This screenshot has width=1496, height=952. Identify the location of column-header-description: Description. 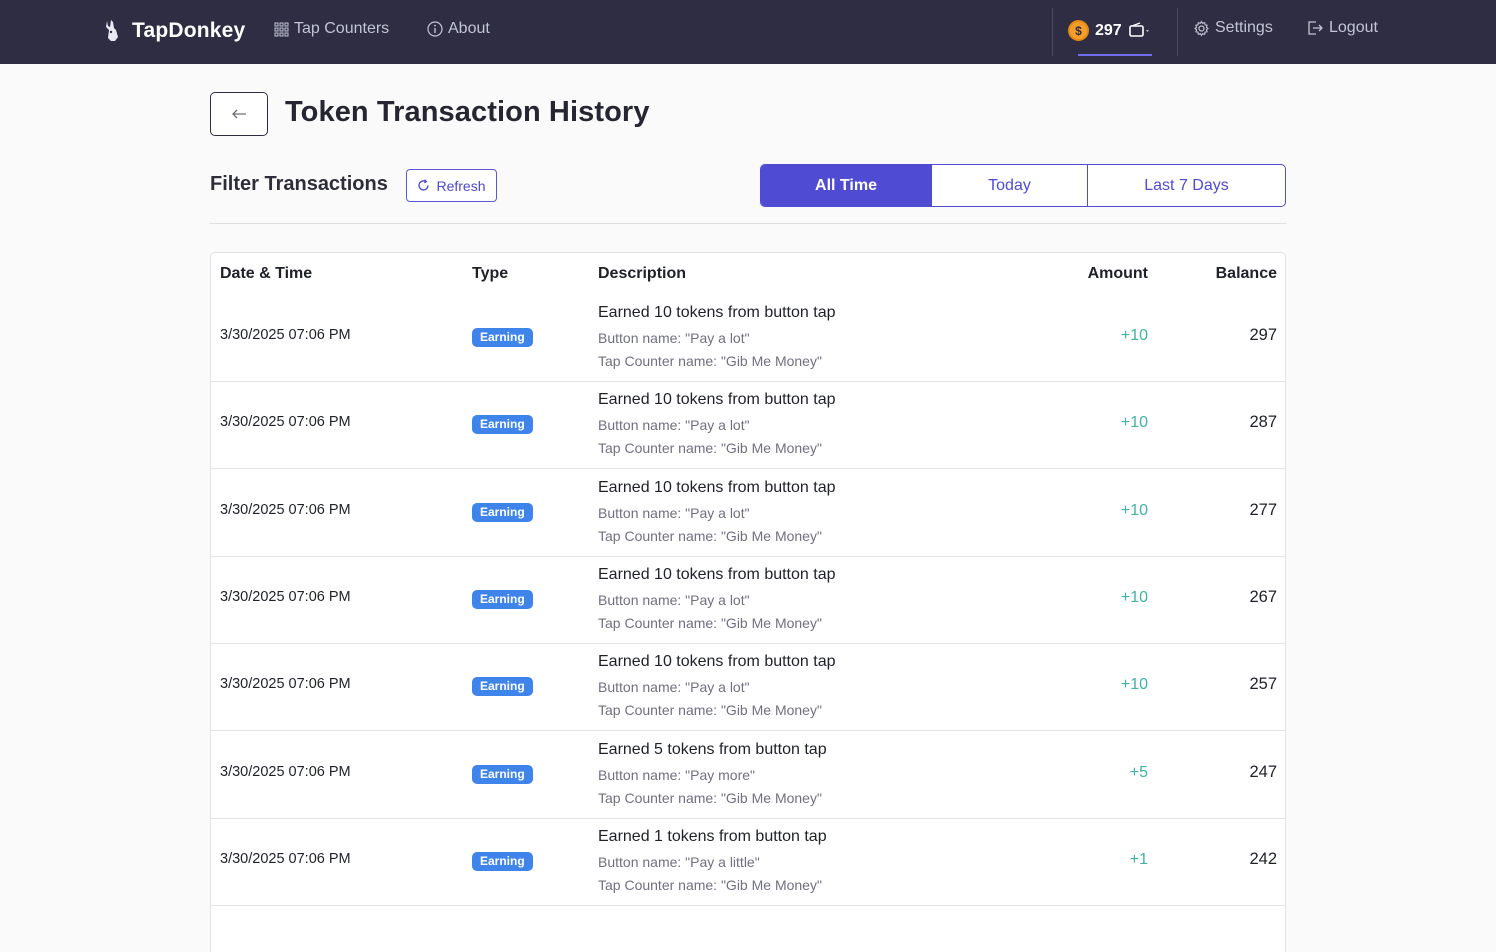
(642, 273).